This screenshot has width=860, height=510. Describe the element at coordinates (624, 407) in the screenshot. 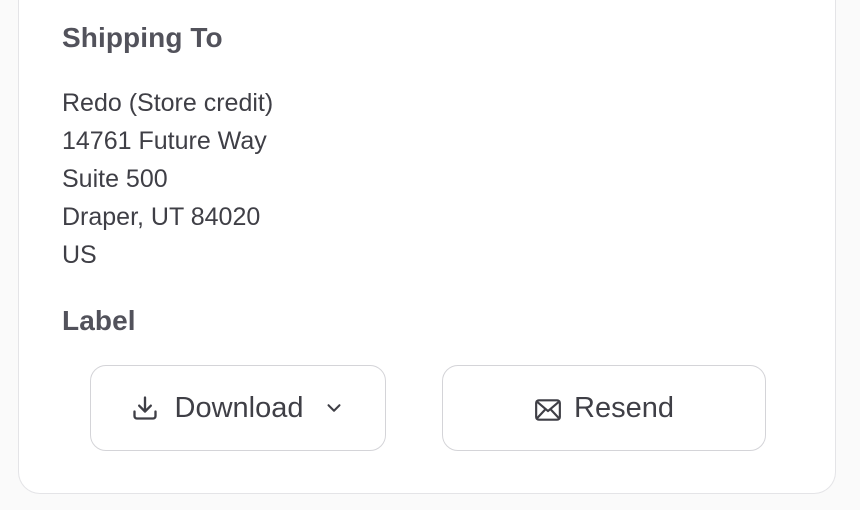

I see `resend-button-label: Resend` at that location.